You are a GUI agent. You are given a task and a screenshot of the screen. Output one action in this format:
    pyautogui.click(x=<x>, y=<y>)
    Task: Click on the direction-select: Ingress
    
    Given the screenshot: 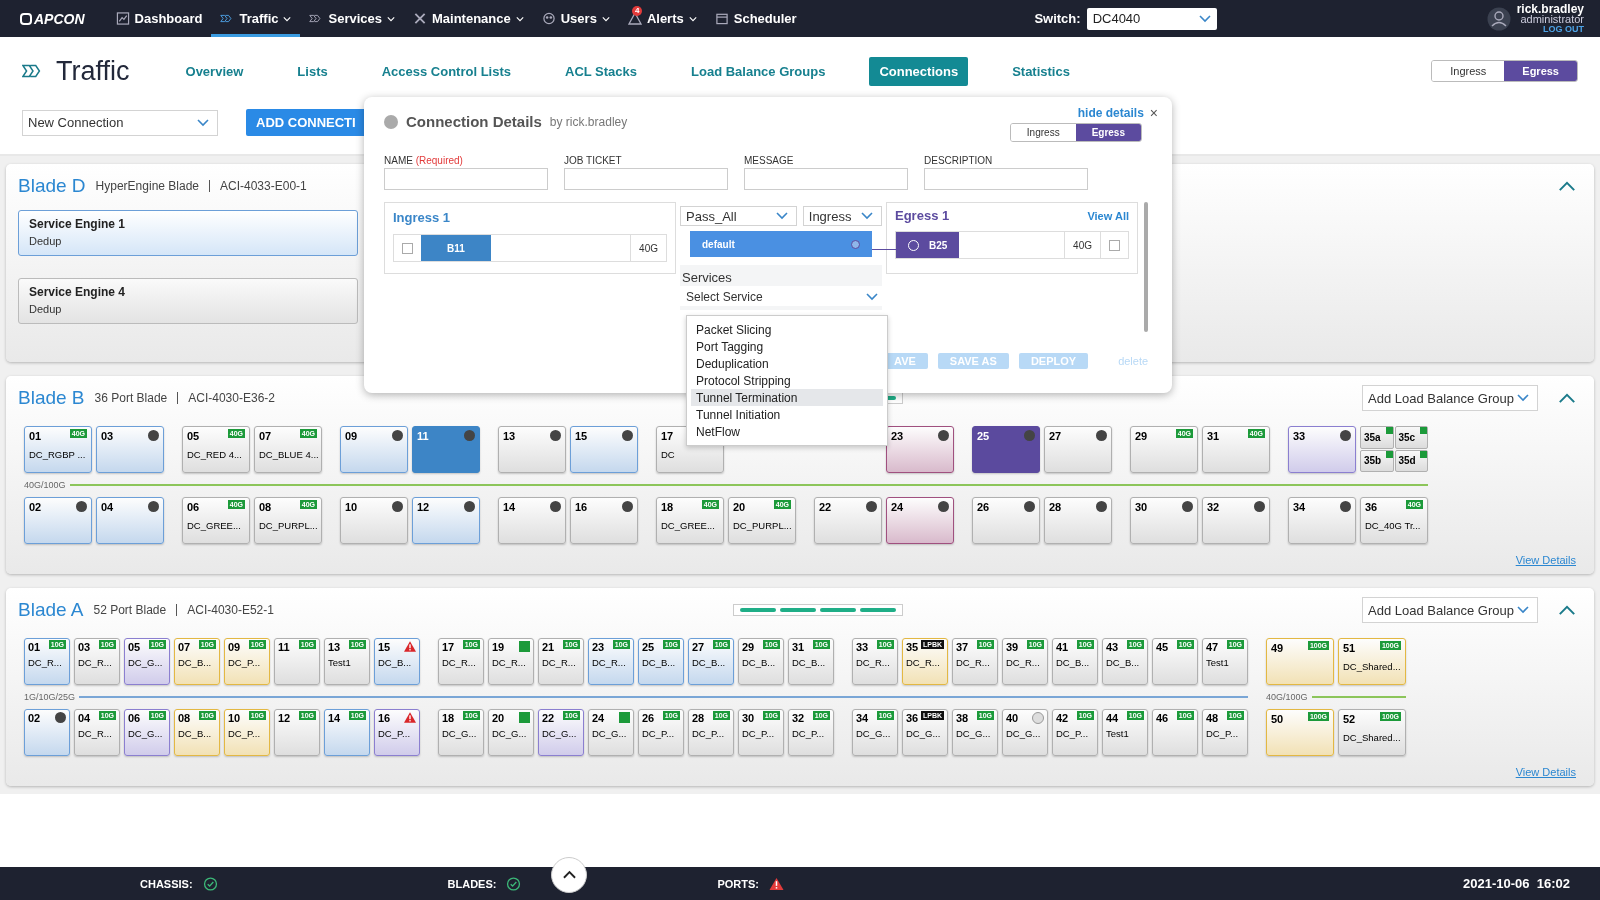 What is the action you would take?
    pyautogui.click(x=842, y=216)
    